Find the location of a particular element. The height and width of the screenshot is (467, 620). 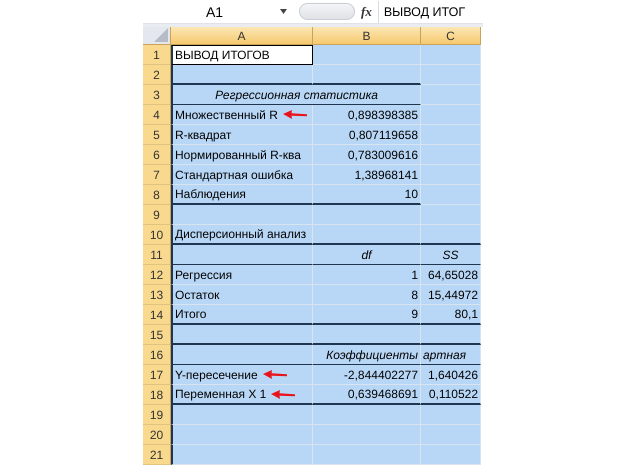

spreadsheet-cell: 15,44972 is located at coordinates (451, 295).